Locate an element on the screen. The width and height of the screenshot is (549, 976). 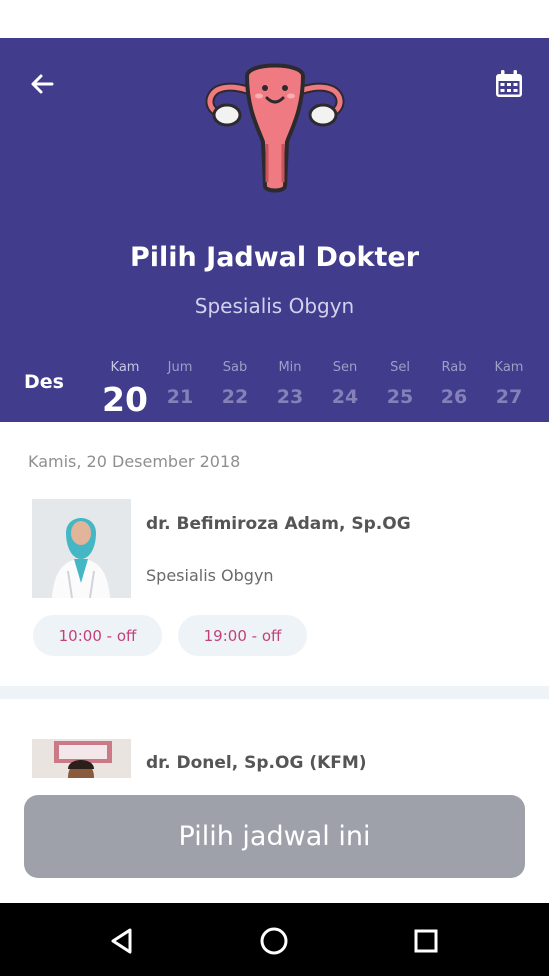
nav-recents-button is located at coordinates (426, 941).